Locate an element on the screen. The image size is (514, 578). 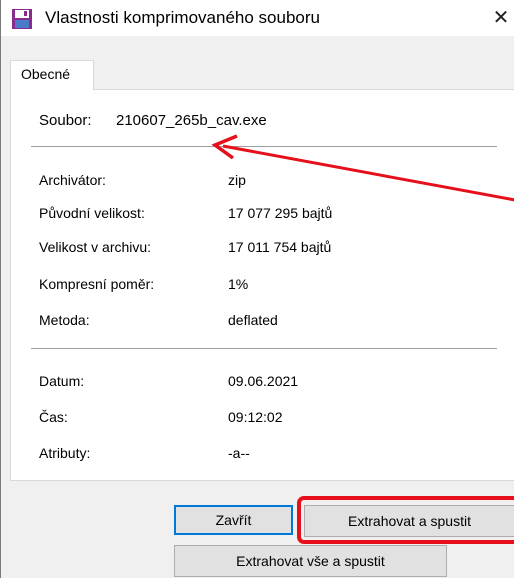
archiver-value: zip is located at coordinates (237, 180).